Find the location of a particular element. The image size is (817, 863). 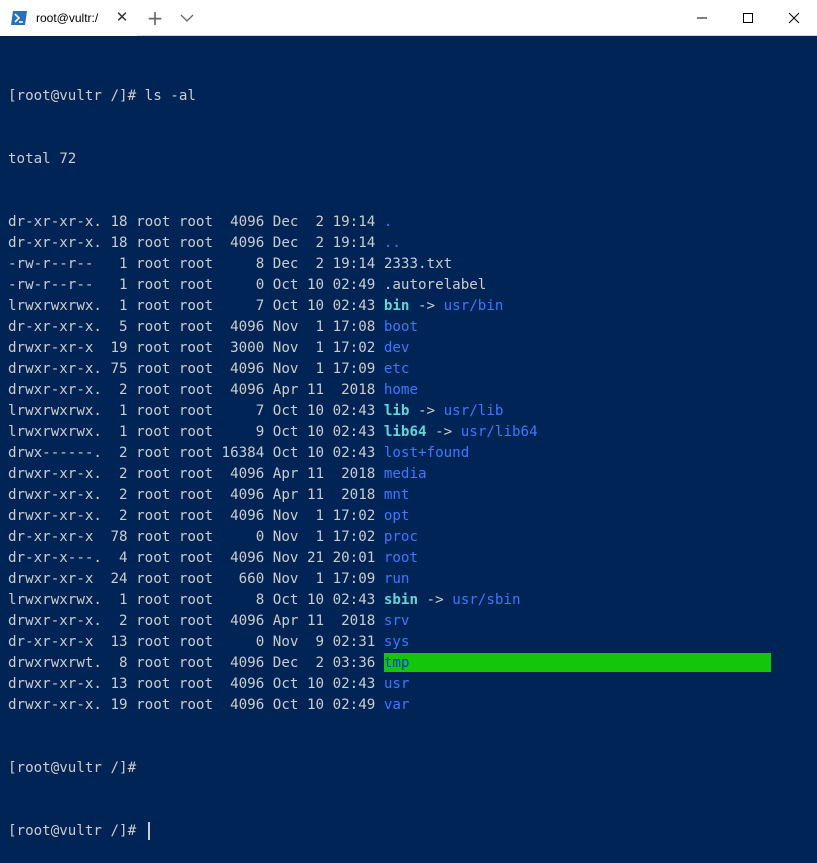

entry-name: sys is located at coordinates (396, 642).